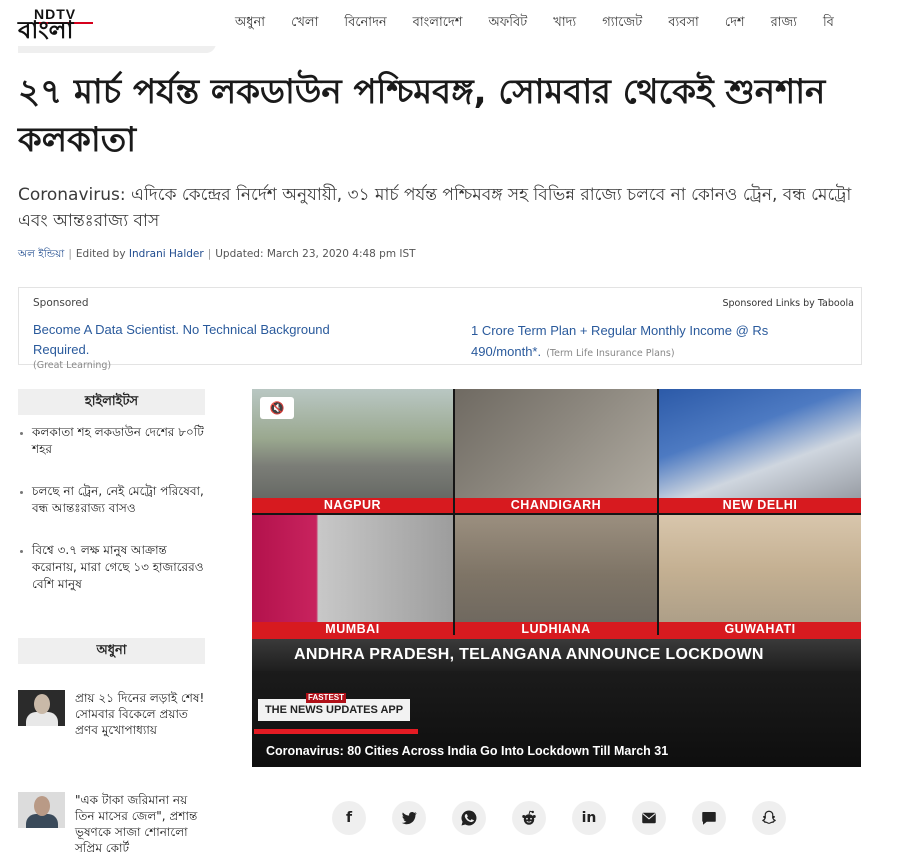  I want to click on ndtv-bangla-logo: NDTV বাংলা, so click(58, 24).